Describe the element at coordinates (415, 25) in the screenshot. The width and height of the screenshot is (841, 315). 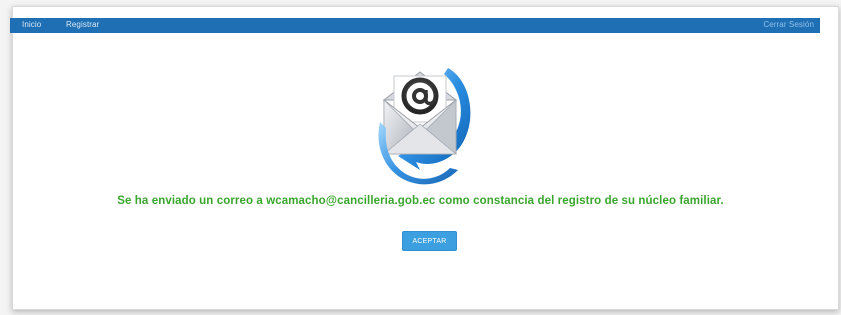
I see `top-navbar: Inicio Registrar Cerrar Sesión` at that location.